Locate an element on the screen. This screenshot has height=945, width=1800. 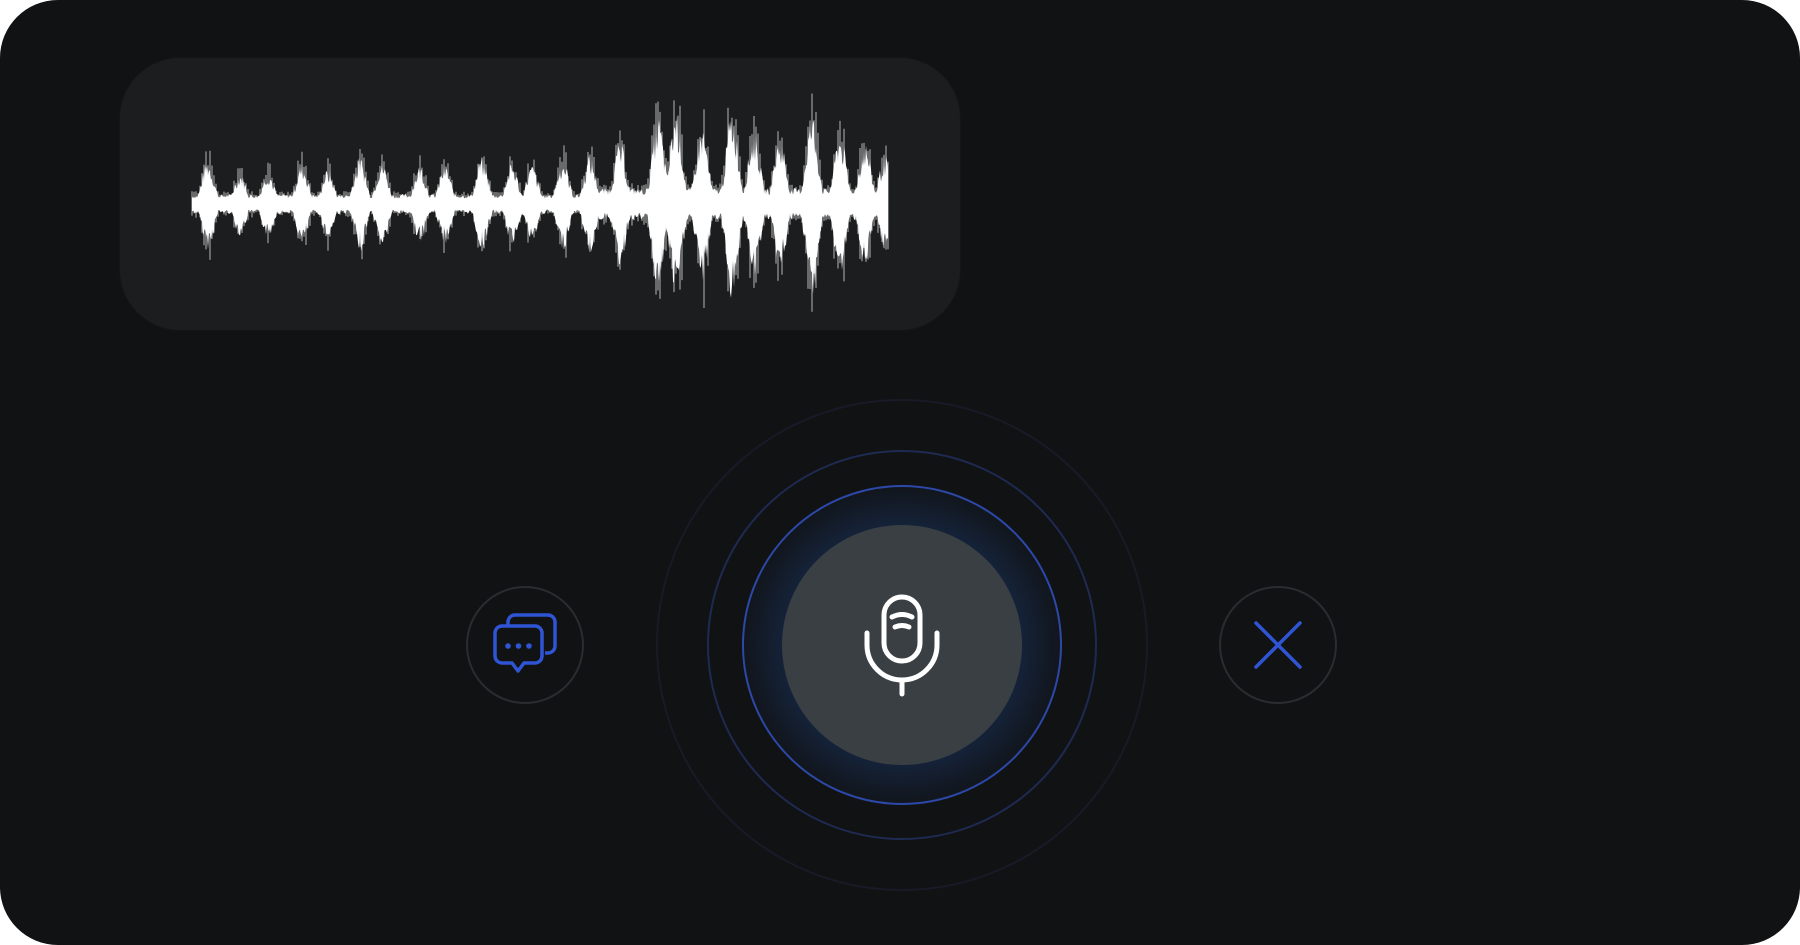
chat-bubbles-icon is located at coordinates (525, 645).